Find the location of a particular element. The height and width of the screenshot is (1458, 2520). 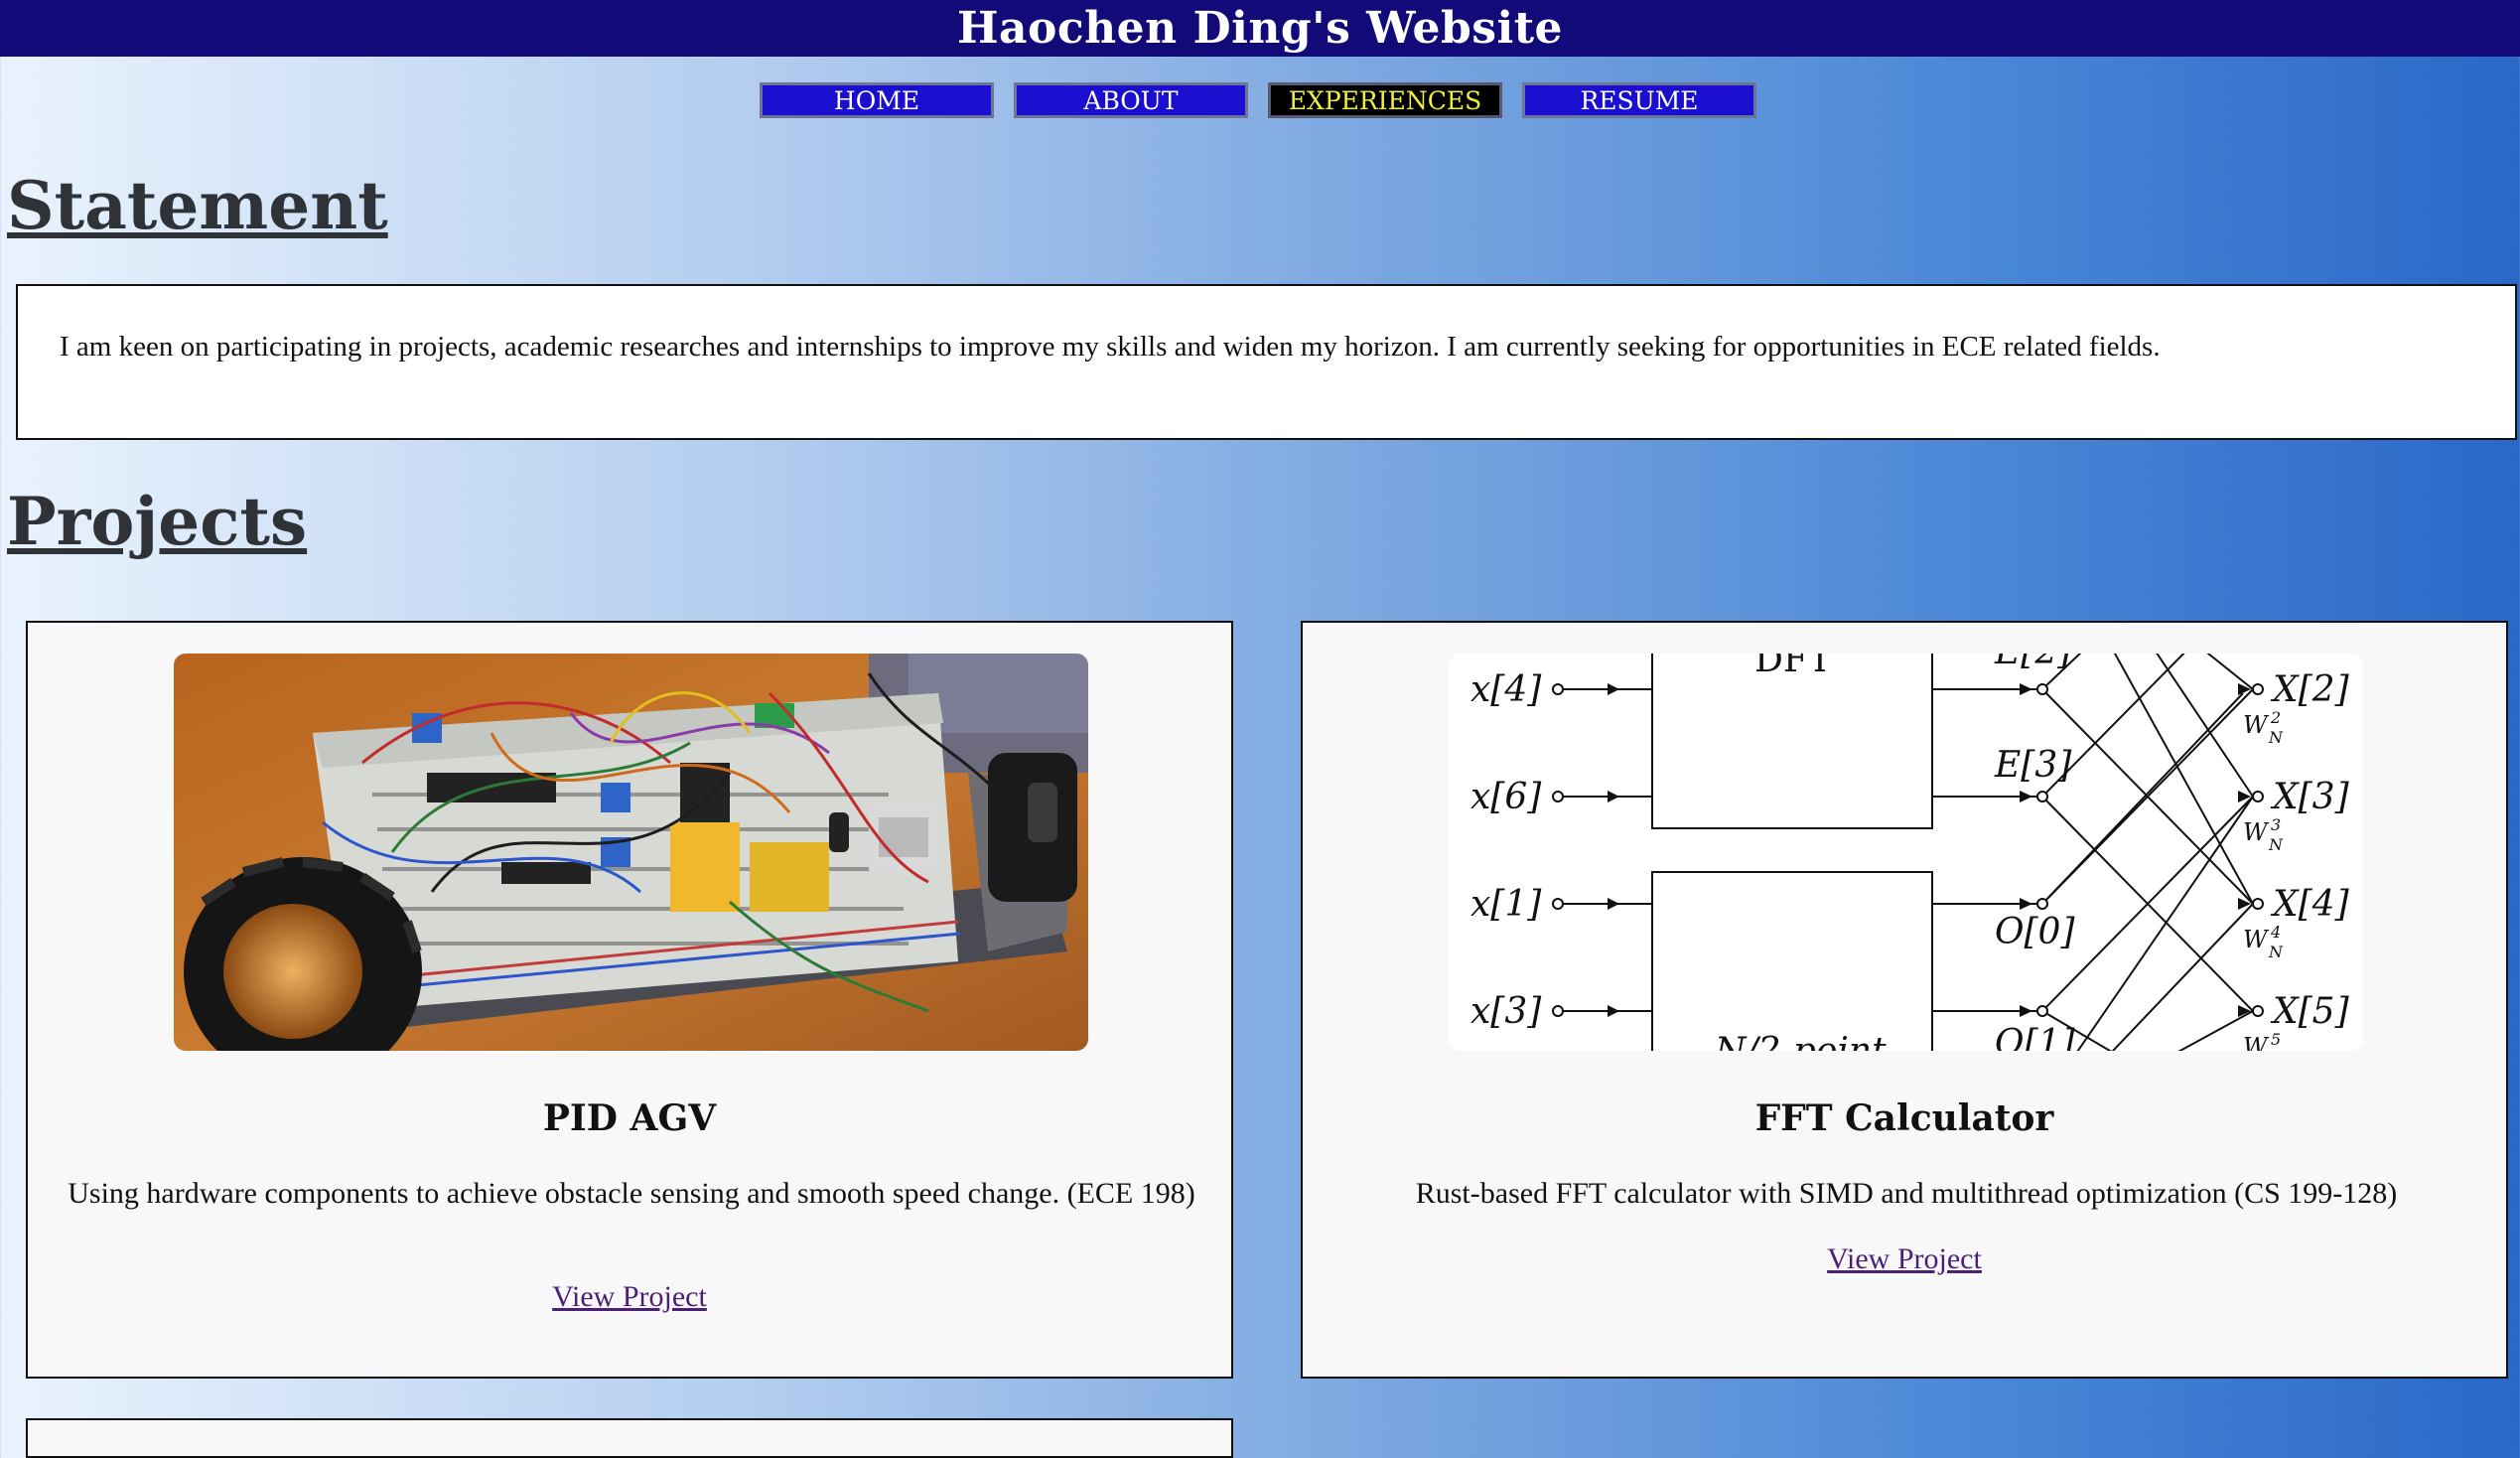

nav-resume-button: RESUME is located at coordinates (1639, 100).